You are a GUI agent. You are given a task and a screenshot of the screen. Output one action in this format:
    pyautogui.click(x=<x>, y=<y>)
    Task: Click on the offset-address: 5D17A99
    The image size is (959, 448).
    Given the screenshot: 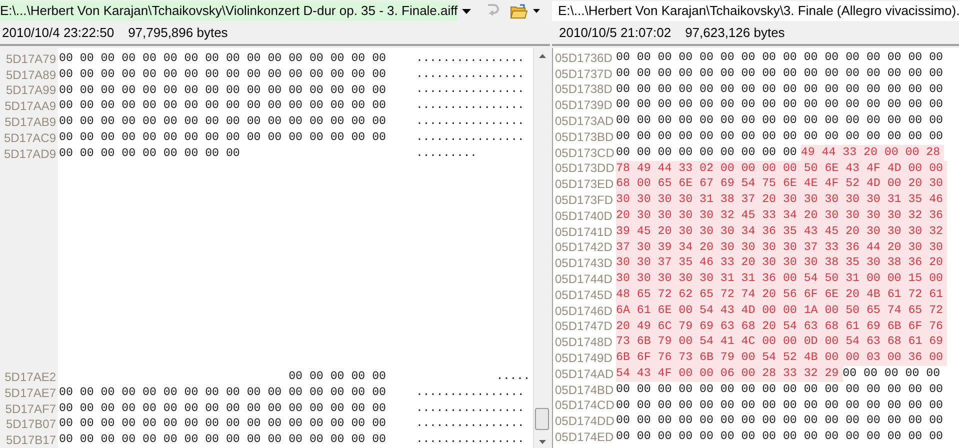 What is the action you would take?
    pyautogui.click(x=31, y=90)
    